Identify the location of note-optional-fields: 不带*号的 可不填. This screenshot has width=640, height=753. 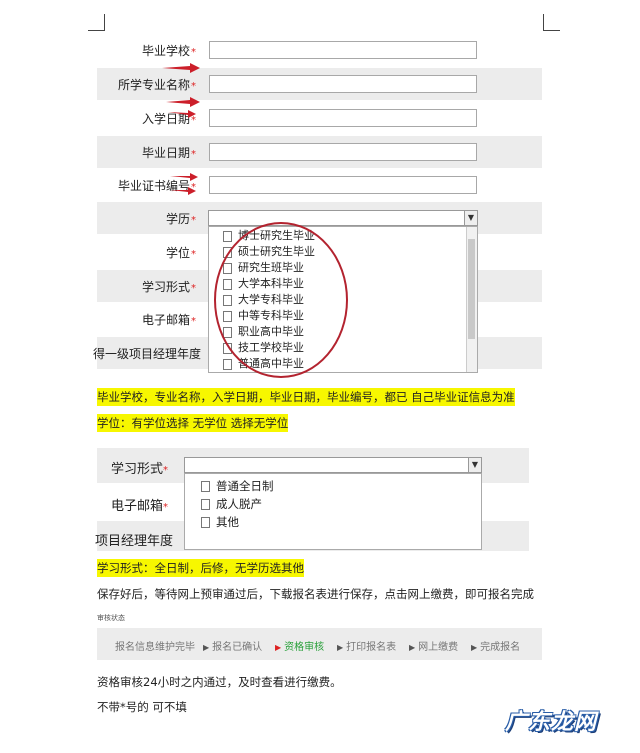
(142, 707).